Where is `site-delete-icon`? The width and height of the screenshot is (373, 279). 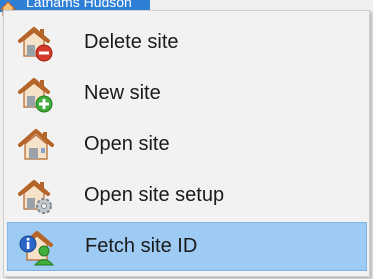 site-delete-icon is located at coordinates (35, 43).